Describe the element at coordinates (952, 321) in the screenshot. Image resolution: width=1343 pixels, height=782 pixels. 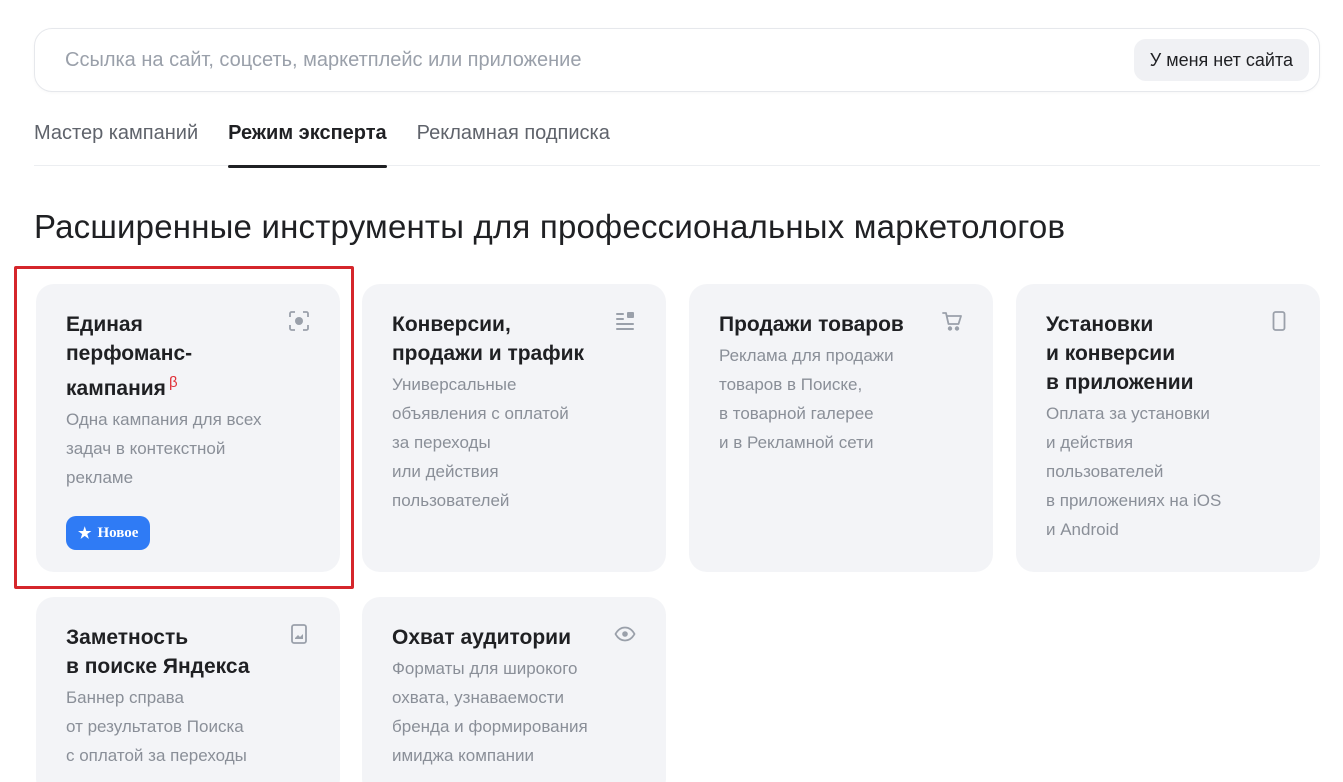
I see `cart-icon` at that location.